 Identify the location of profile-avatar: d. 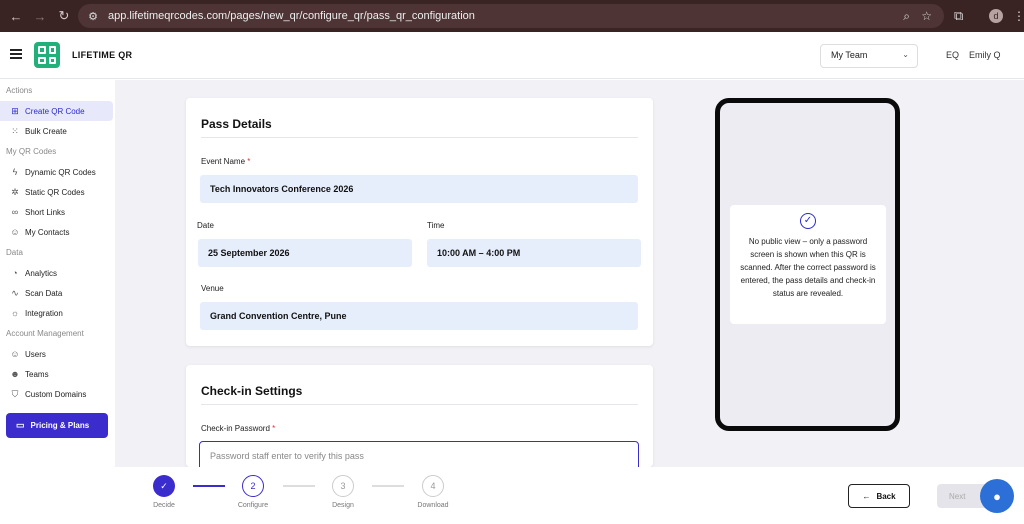
(996, 16).